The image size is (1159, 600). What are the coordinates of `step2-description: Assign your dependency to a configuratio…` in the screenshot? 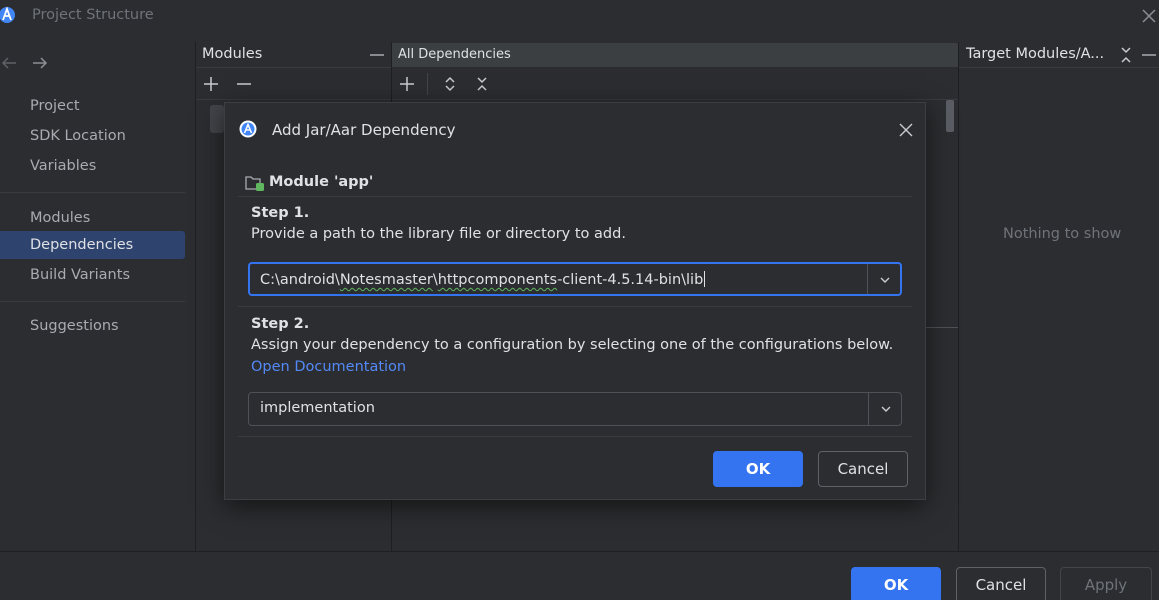 It's located at (572, 345).